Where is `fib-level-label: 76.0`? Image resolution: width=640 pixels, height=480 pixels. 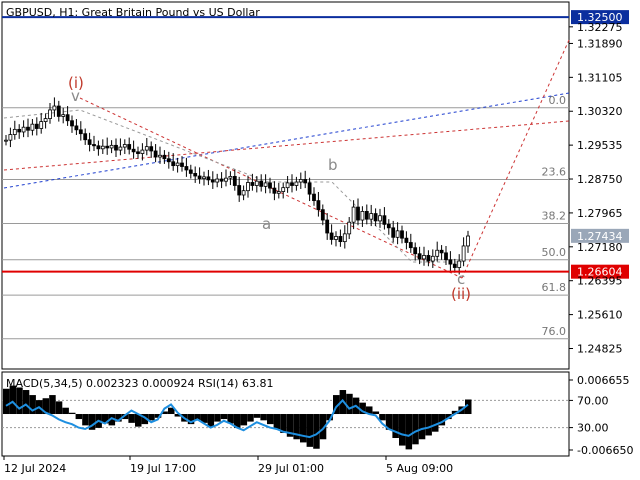
fib-level-label: 76.0 is located at coordinates (554, 331).